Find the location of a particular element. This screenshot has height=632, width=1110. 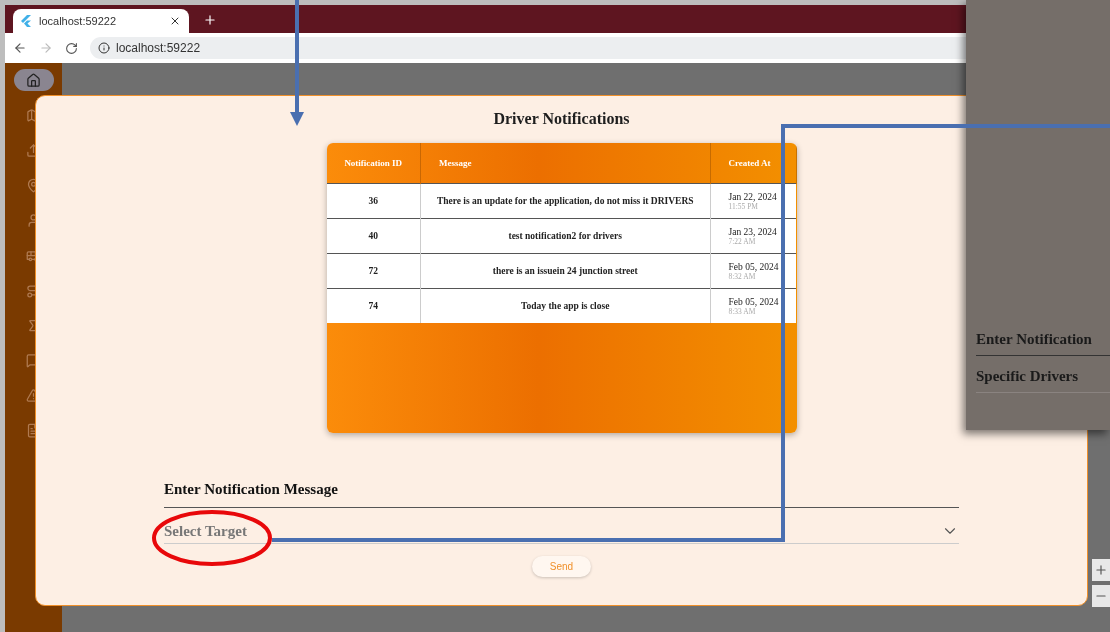

home-icon is located at coordinates (33, 80).